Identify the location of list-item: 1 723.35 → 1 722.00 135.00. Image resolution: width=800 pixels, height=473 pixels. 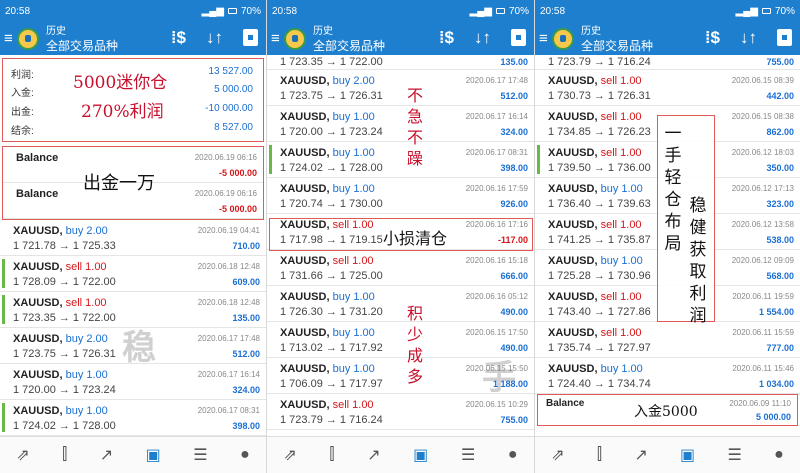
(400, 62).